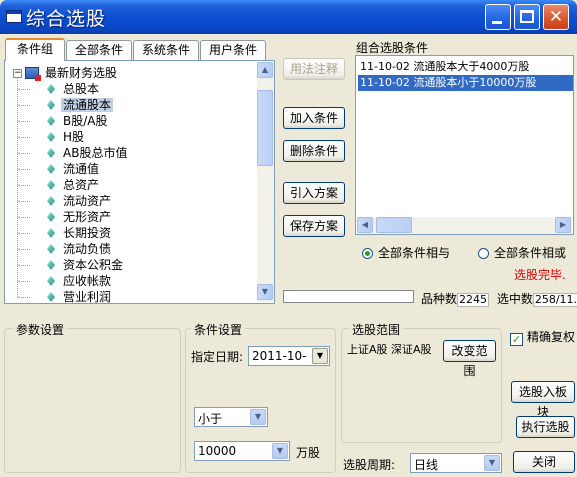 The height and width of the screenshot is (477, 577). What do you see at coordinates (233, 50) in the screenshot?
I see `tab-user-conditions: 用户条件` at bounding box center [233, 50].